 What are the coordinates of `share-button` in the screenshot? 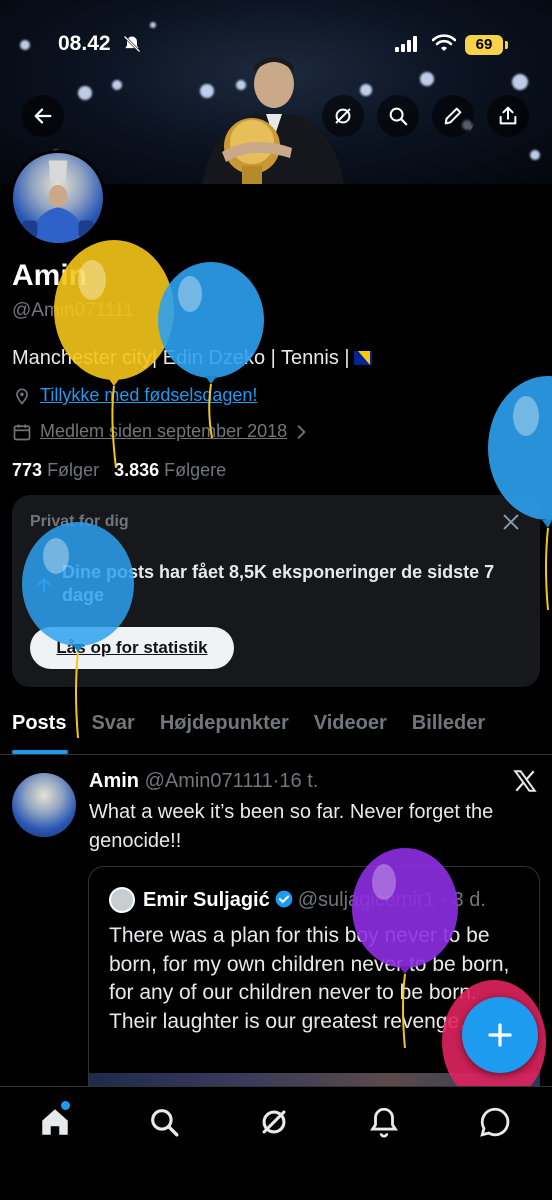 It's located at (508, 116).